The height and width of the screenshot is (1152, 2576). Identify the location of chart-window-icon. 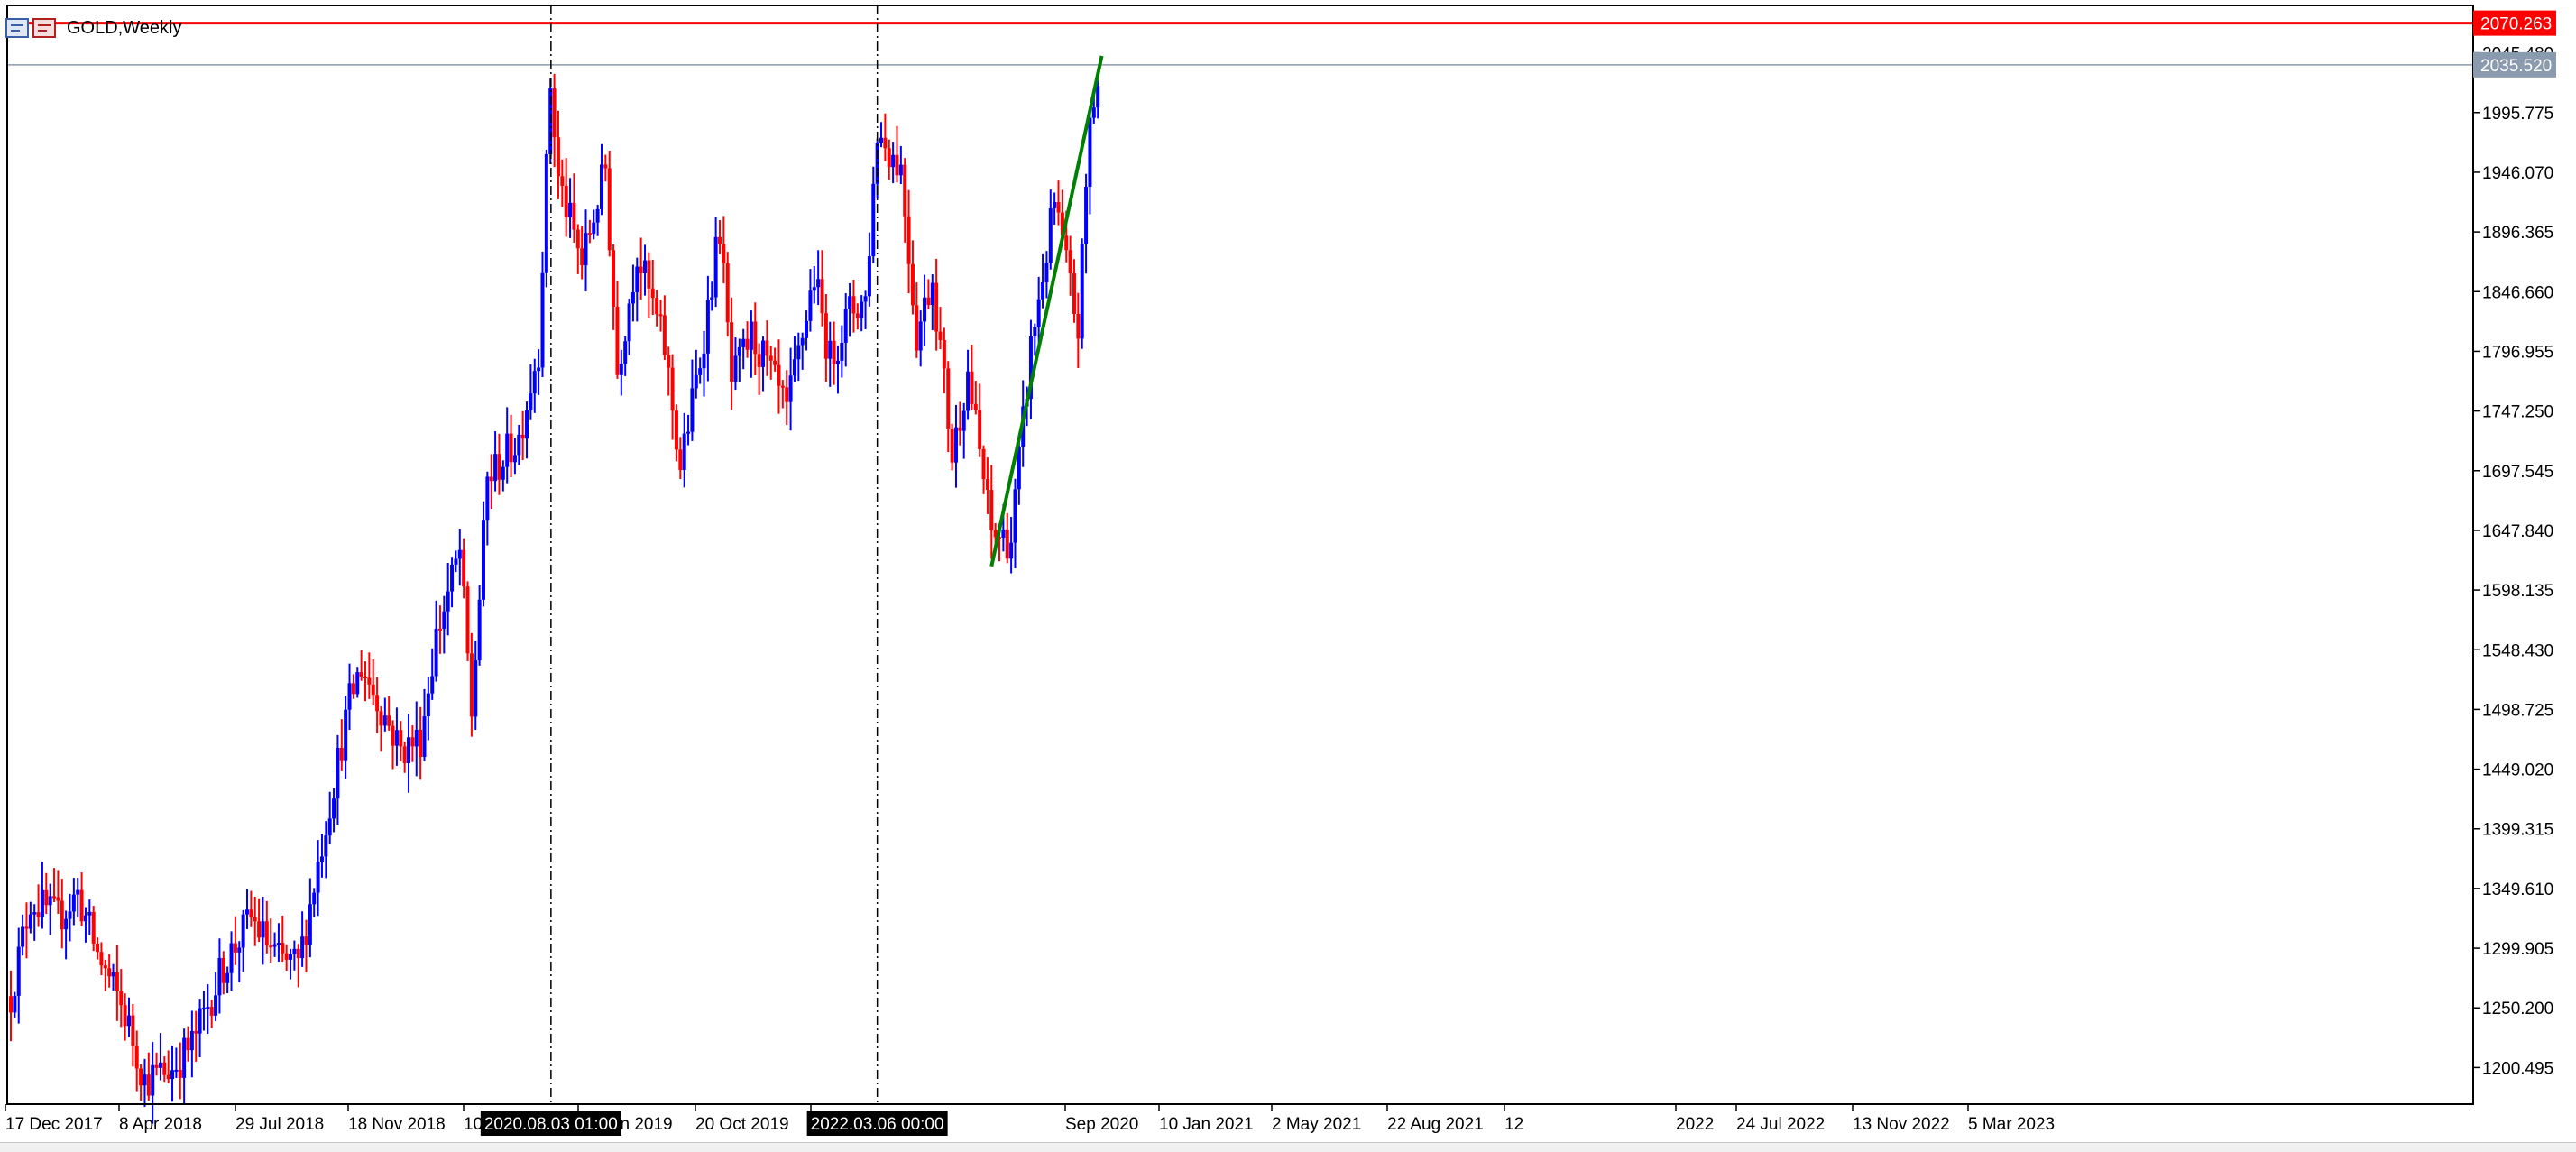
(17, 28).